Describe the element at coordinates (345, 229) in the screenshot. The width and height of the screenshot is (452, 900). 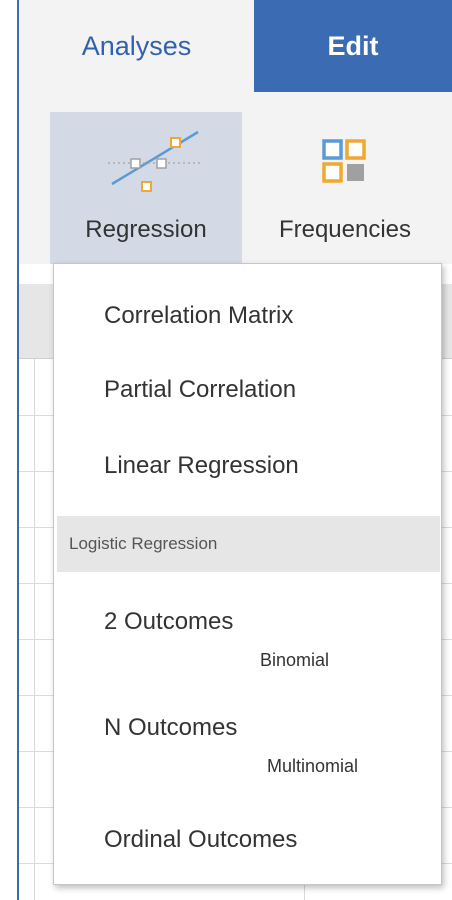
I see `frequencies-label: Frequencies` at that location.